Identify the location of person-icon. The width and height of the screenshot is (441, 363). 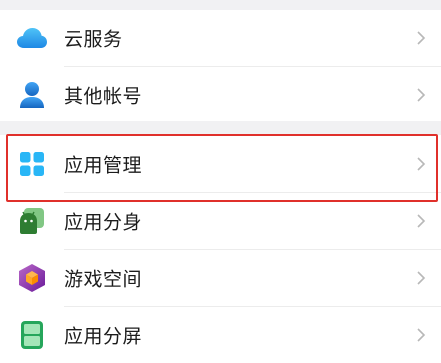
(32, 95).